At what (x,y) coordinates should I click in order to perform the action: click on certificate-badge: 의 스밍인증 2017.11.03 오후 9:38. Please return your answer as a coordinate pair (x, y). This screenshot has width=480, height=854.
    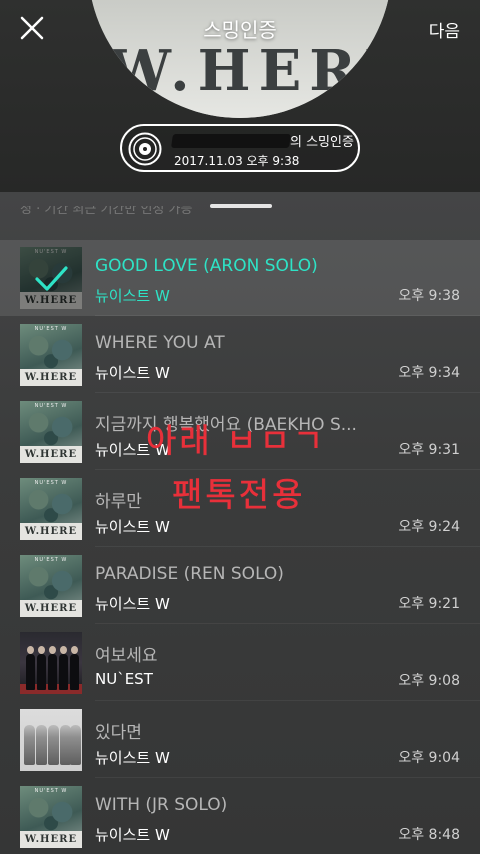
    Looking at the image, I should click on (240, 148).